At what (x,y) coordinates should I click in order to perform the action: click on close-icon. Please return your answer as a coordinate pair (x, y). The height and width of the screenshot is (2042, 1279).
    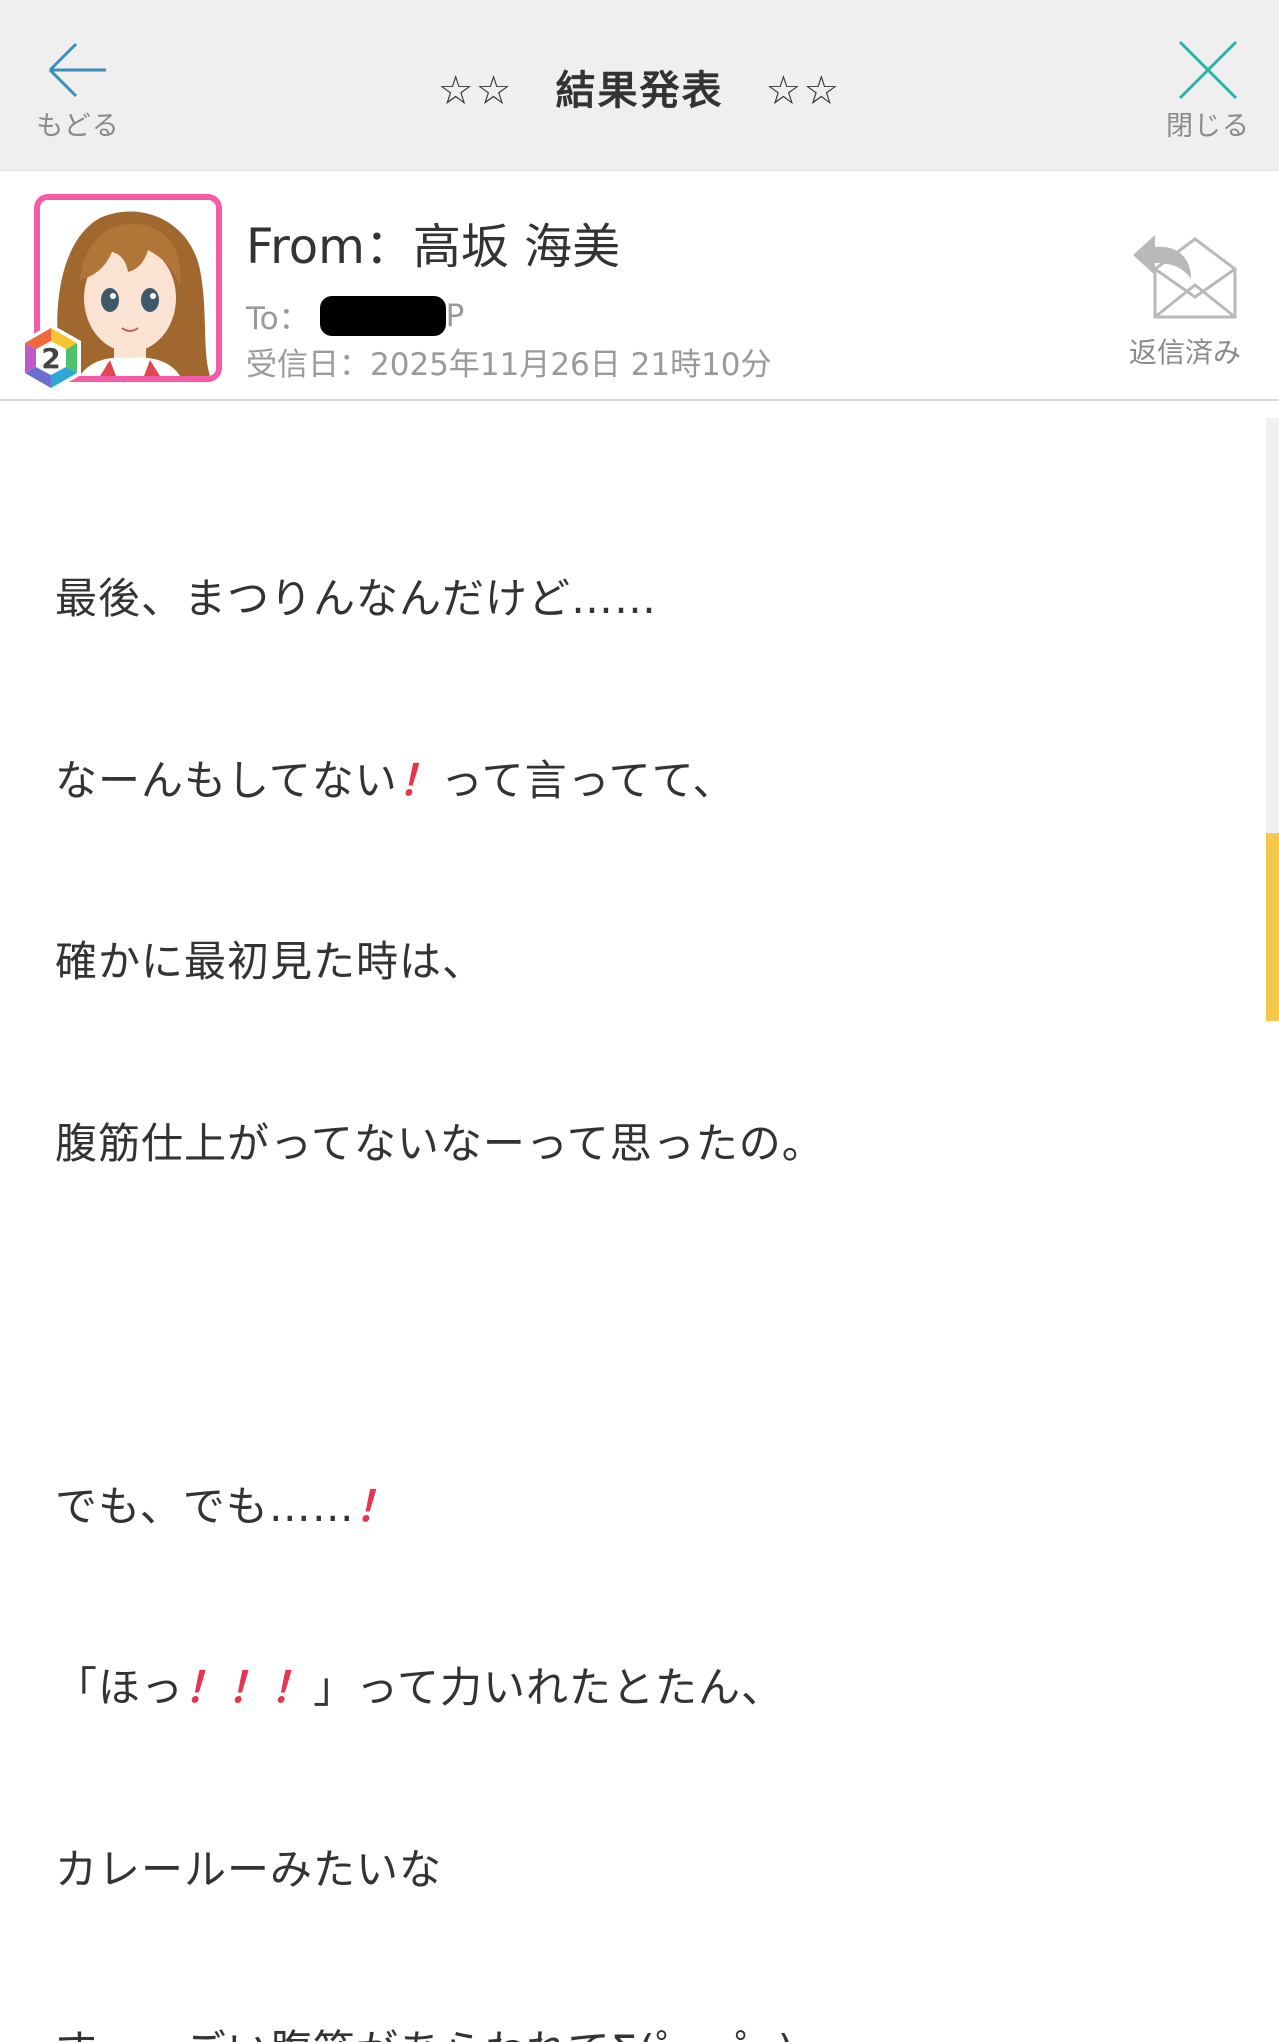
    Looking at the image, I should click on (1208, 70).